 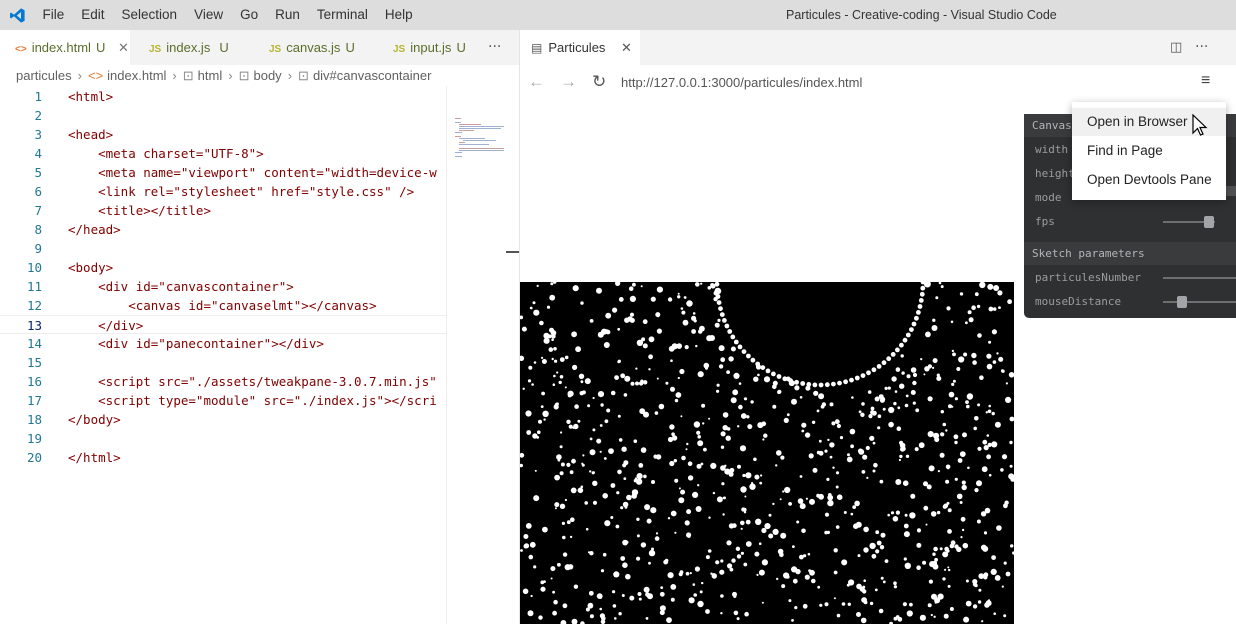 I want to click on back-arrow-icon: ←, so click(x=536, y=82).